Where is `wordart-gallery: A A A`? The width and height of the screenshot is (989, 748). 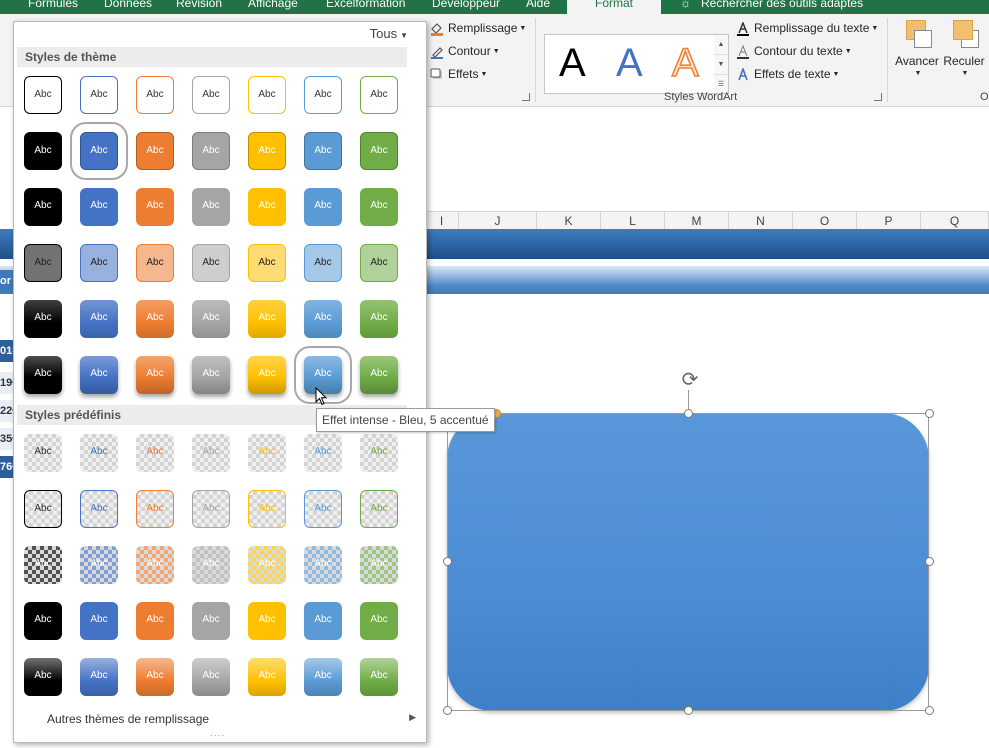 wordart-gallery: A A A is located at coordinates (630, 64).